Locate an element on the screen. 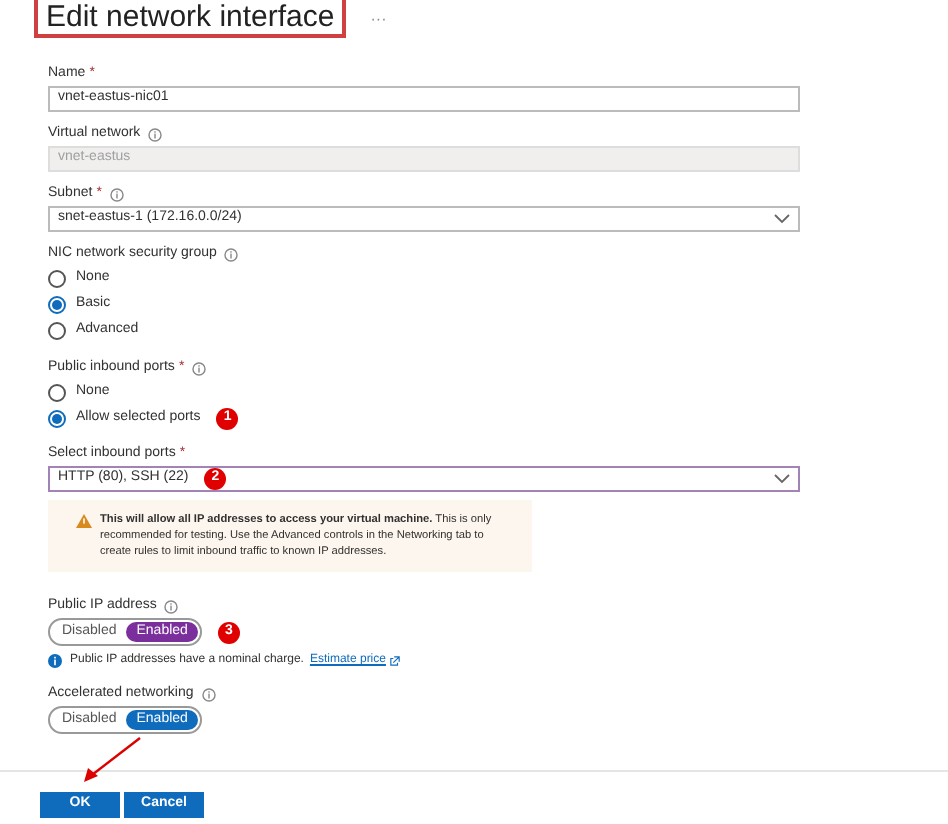 Image resolution: width=948 pixels, height=824 pixels. more-button: ··· is located at coordinates (378, 19).